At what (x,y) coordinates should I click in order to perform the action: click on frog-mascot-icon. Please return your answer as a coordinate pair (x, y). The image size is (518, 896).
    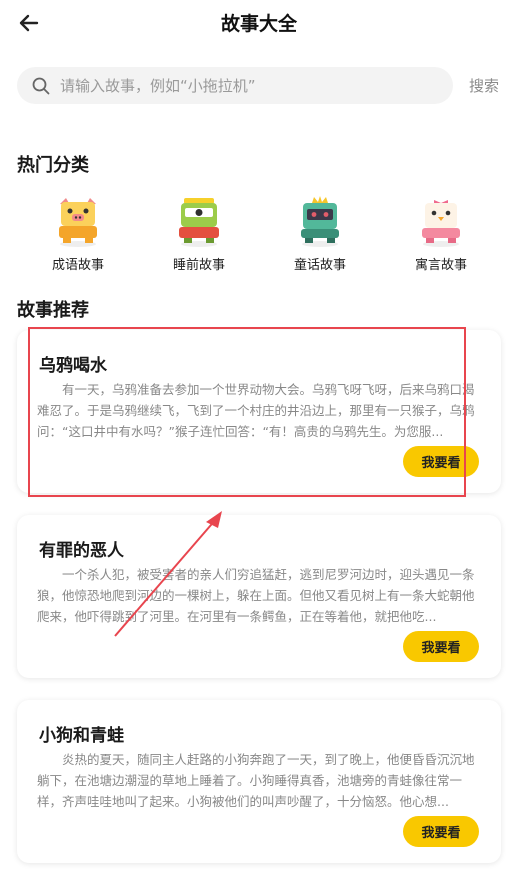
    Looking at the image, I should click on (199, 222).